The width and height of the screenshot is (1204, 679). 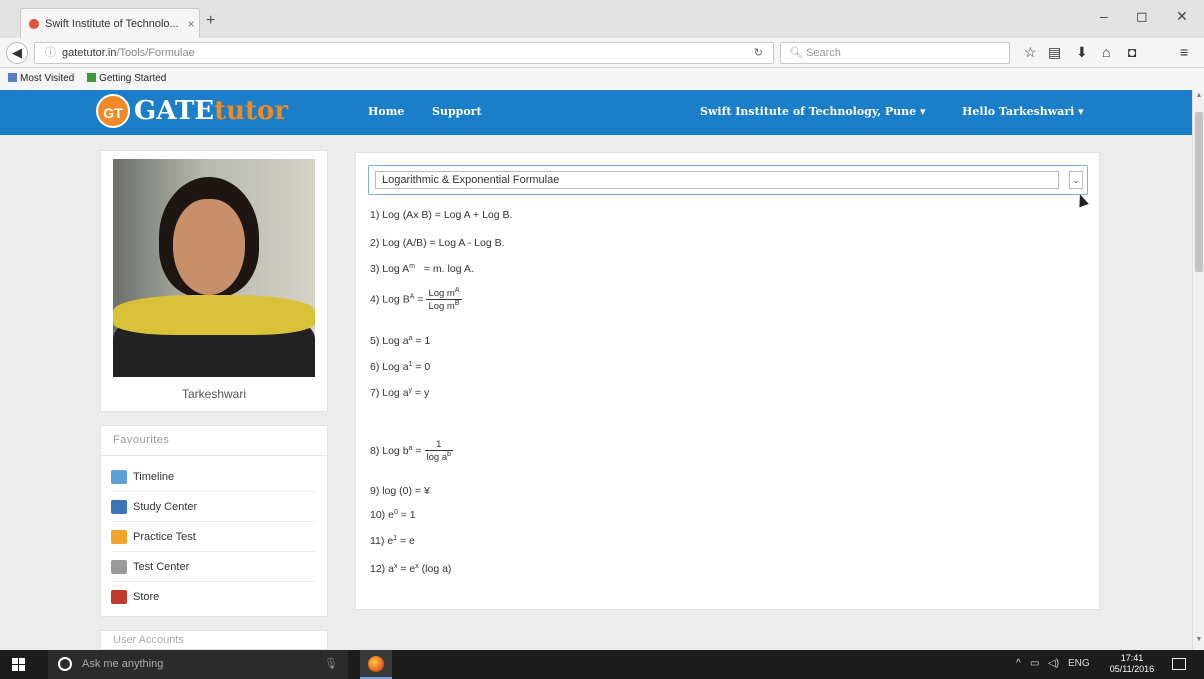 What do you see at coordinates (126, 78) in the screenshot?
I see `bookmark-getting-started: Getting Started` at bounding box center [126, 78].